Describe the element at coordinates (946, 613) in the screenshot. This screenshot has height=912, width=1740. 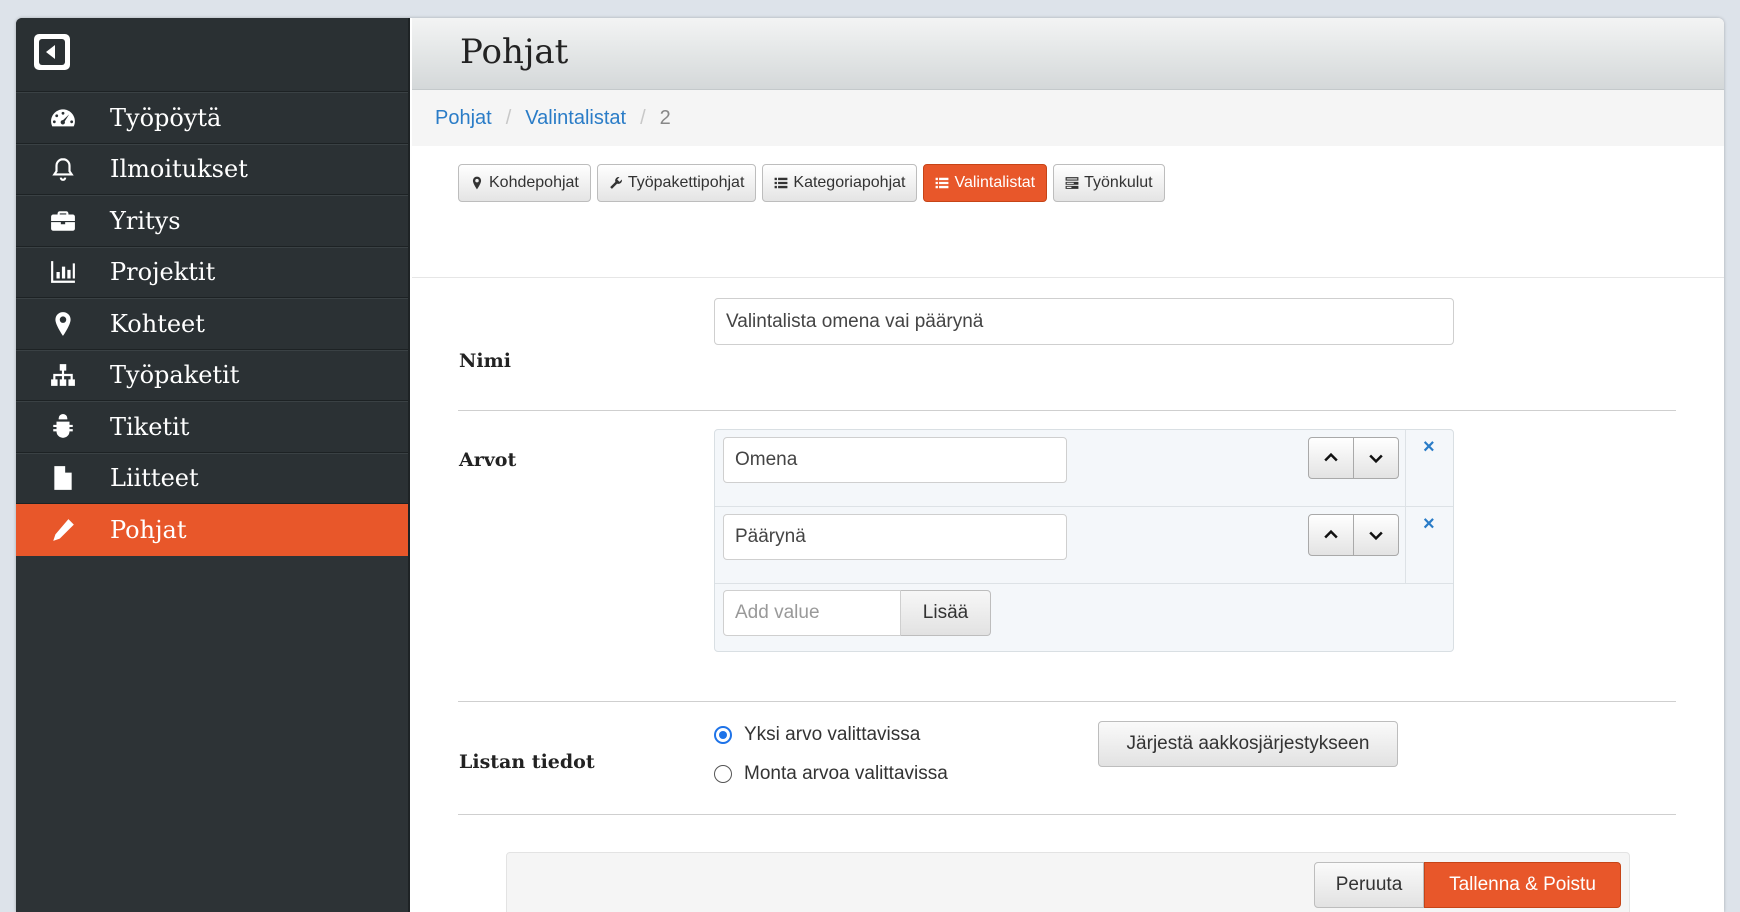
I see `add-value-button: Lisää` at that location.